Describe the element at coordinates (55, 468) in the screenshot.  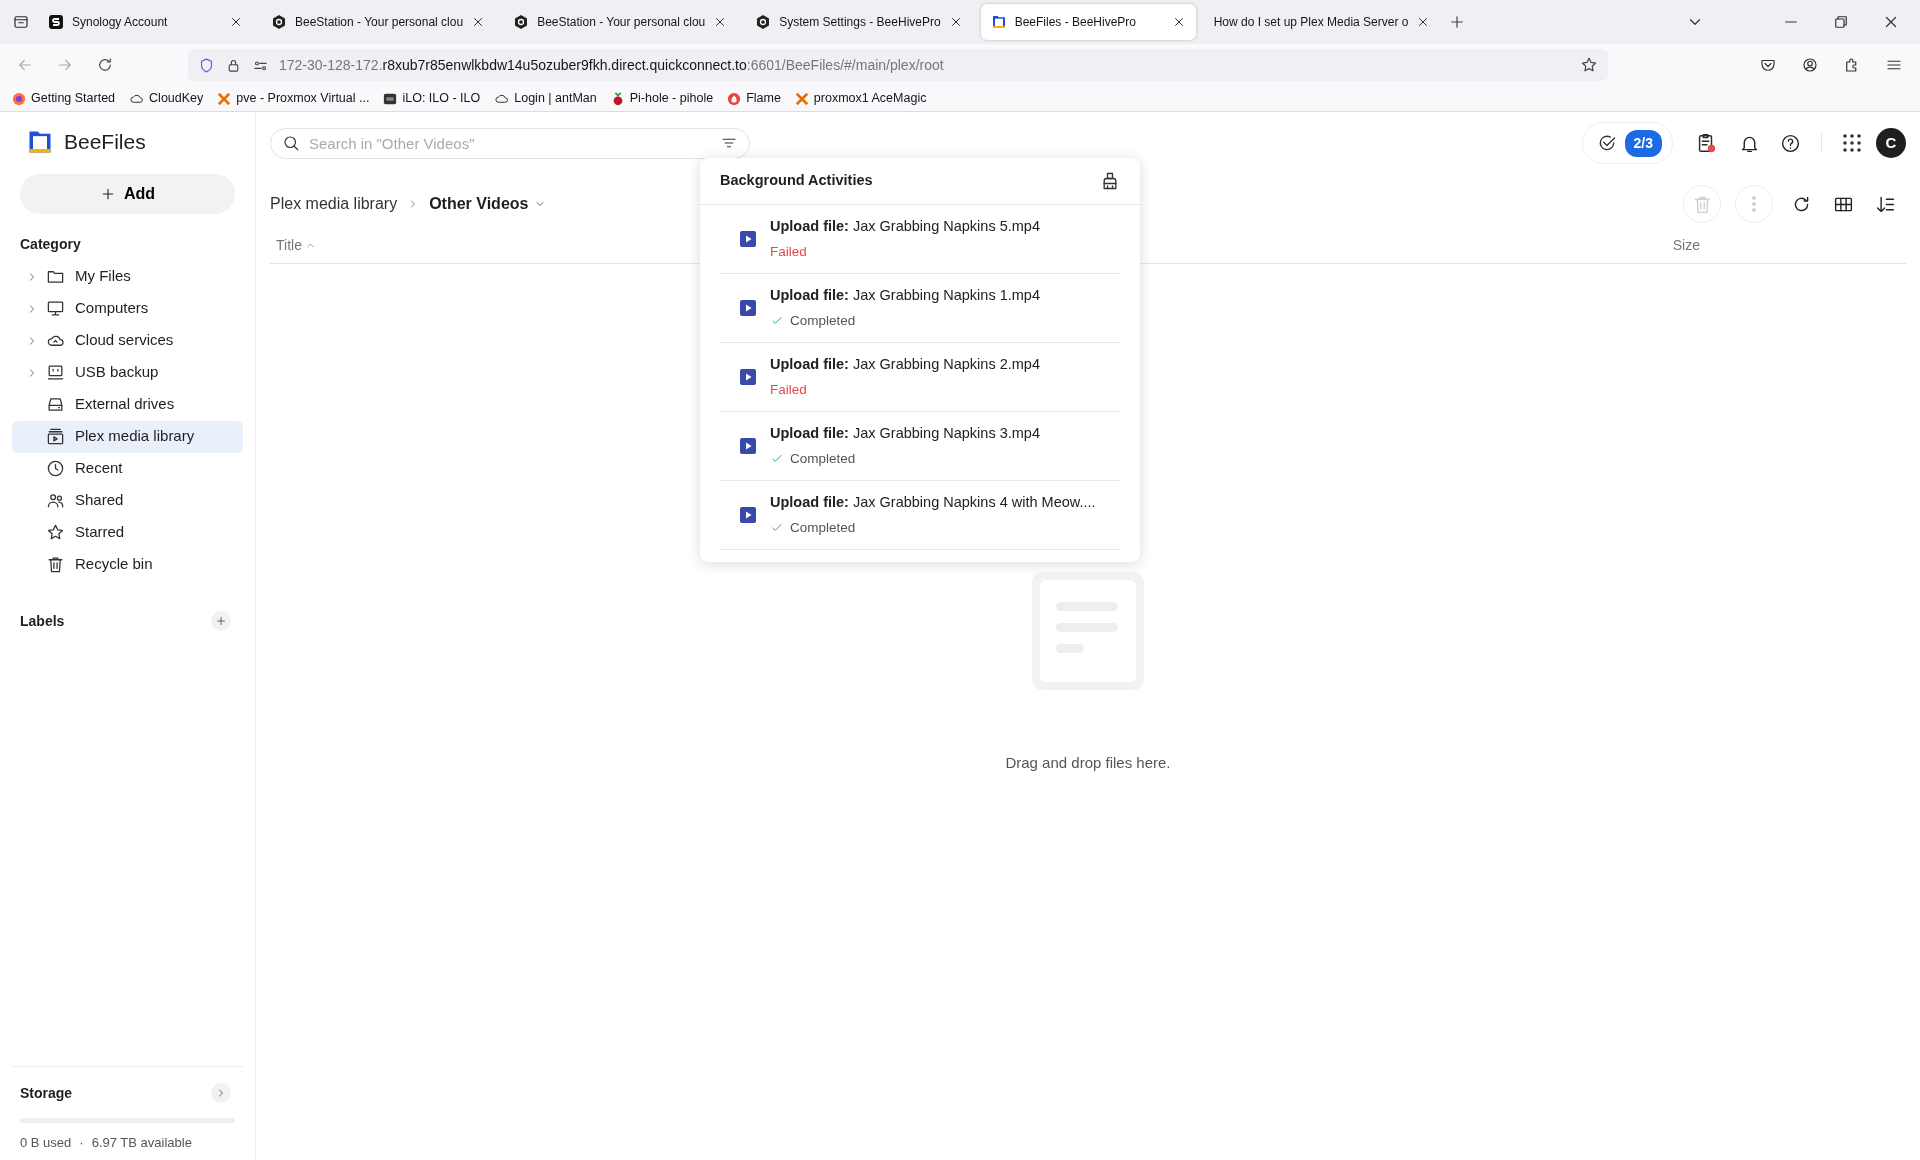
I see `clock-icon` at that location.